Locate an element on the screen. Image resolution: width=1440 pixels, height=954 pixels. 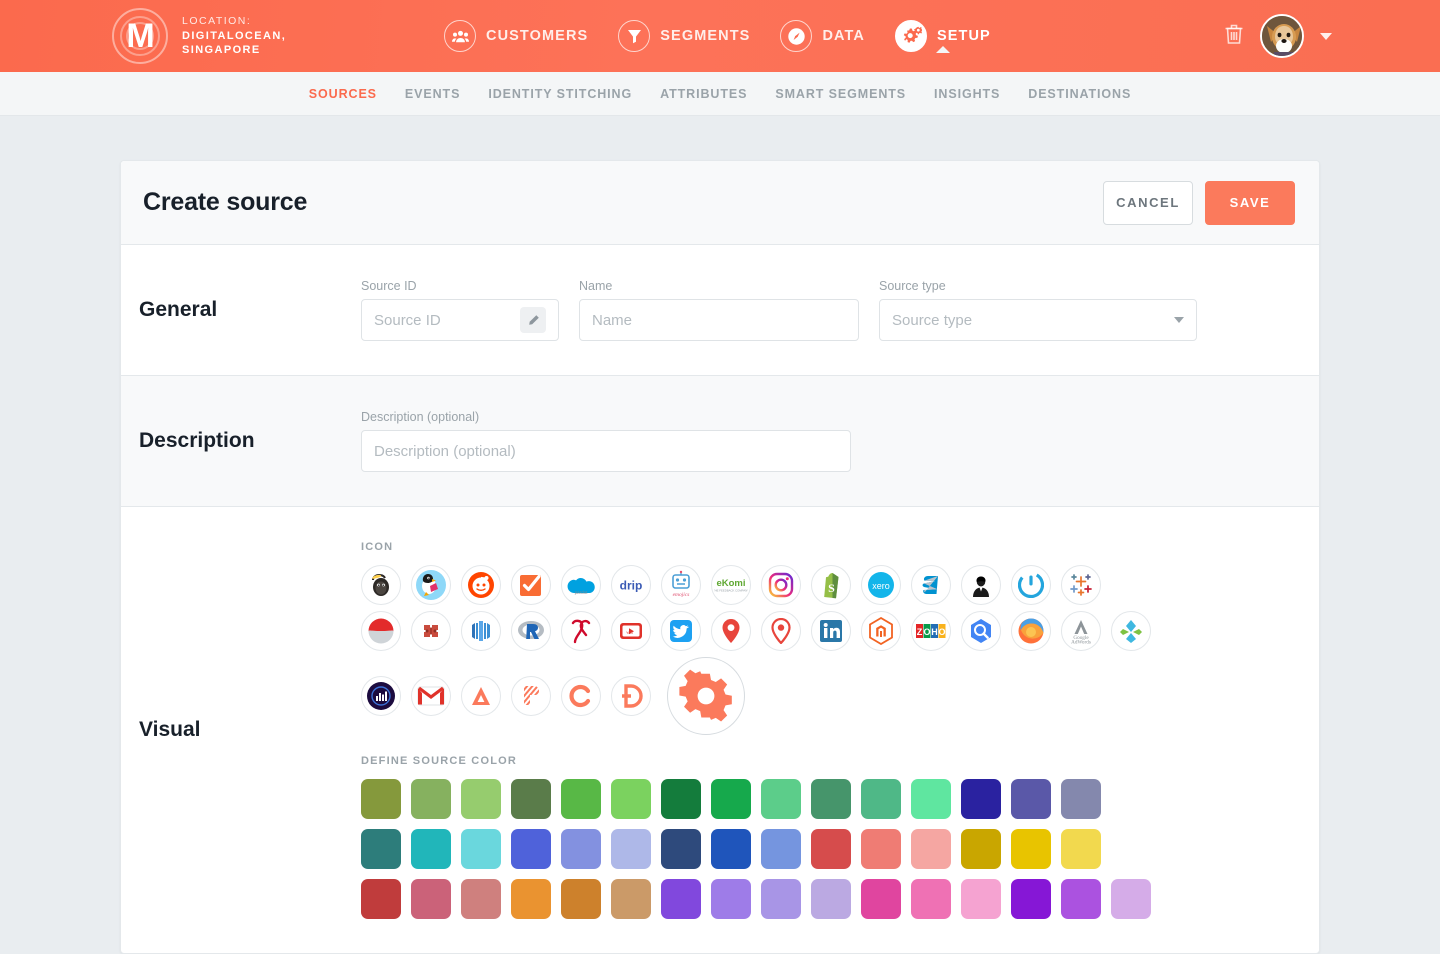
subnav-item-events: EVENTS is located at coordinates (432, 94).